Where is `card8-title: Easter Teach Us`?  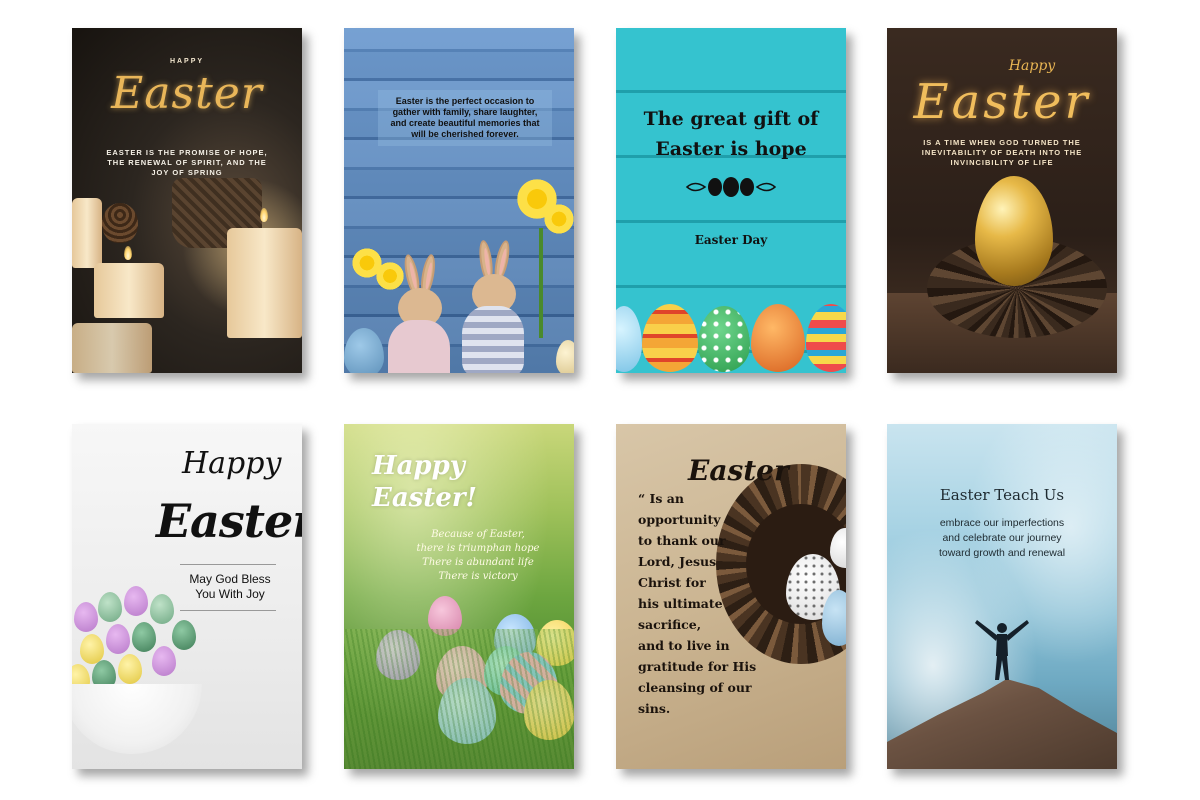 card8-title: Easter Teach Us is located at coordinates (1002, 495).